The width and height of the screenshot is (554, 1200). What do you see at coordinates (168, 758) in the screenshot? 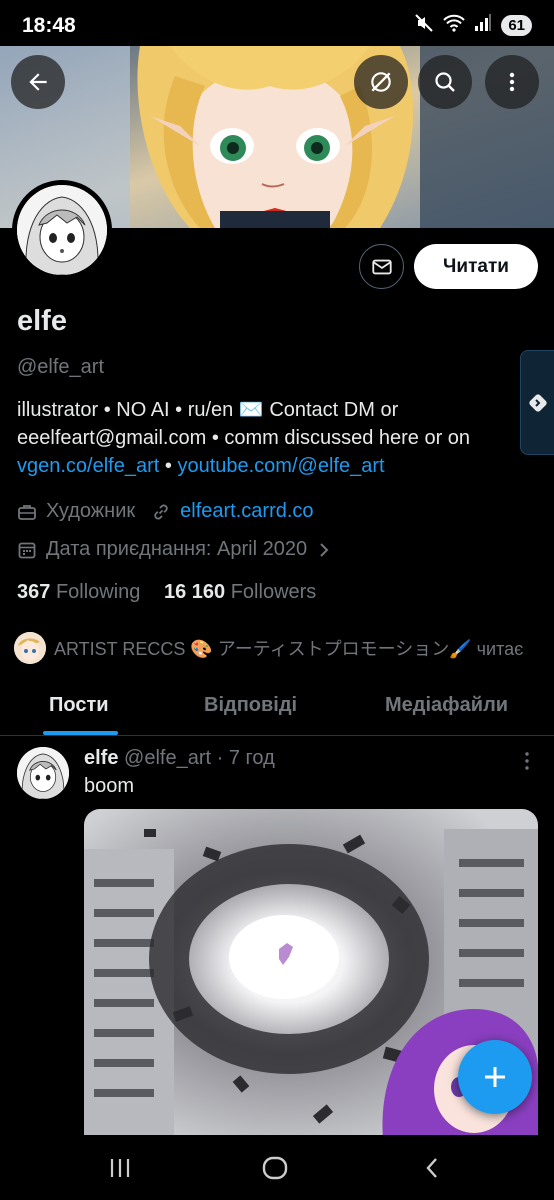
I see `post-author-handle: @elfe_art` at bounding box center [168, 758].